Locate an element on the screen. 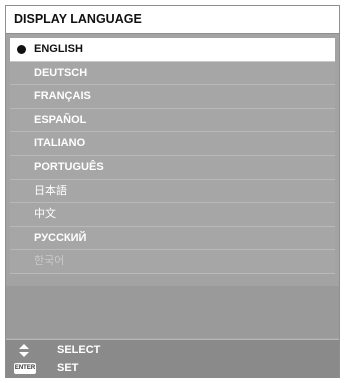 The width and height of the screenshot is (345, 383). set-hint-label: SET is located at coordinates (68, 368).